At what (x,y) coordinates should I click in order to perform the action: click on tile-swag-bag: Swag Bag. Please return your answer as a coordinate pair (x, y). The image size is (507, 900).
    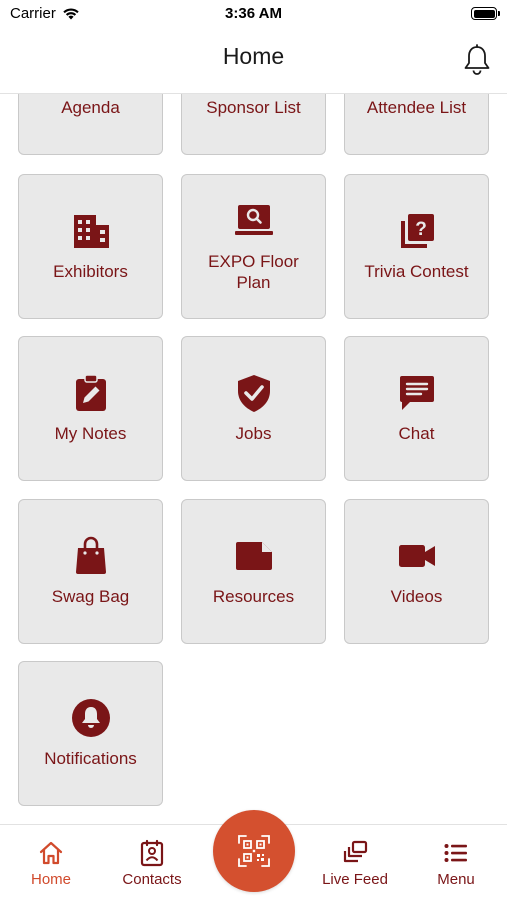
    Looking at the image, I should click on (90, 571).